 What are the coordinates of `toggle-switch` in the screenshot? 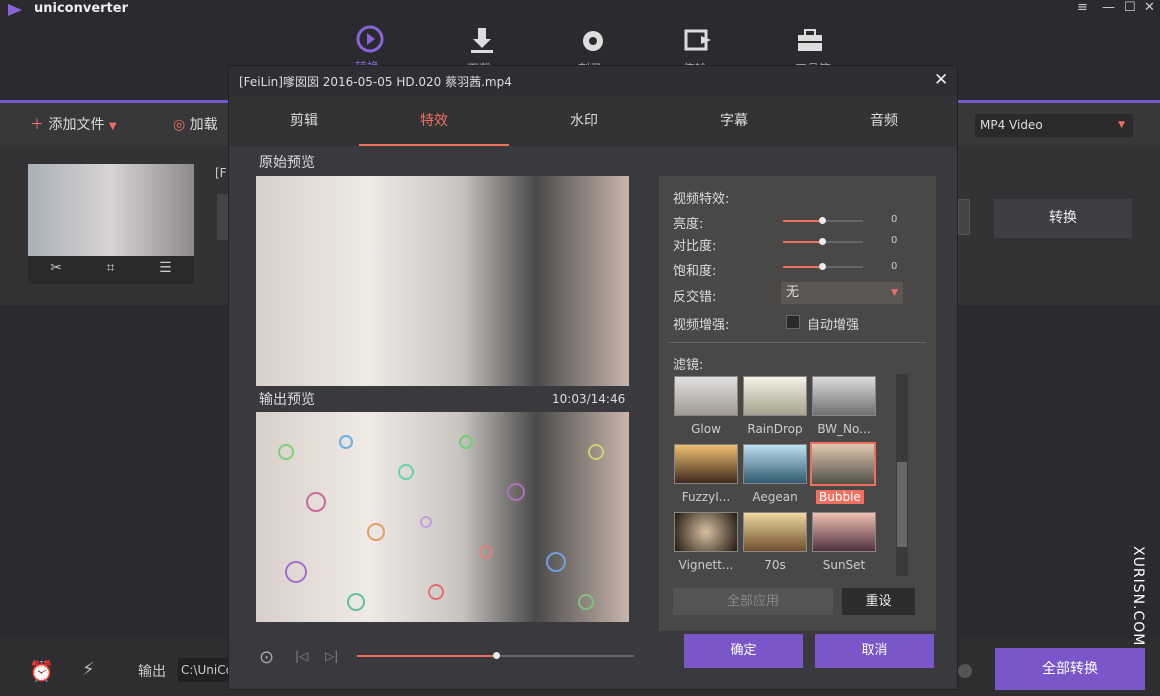 It's located at (965, 671).